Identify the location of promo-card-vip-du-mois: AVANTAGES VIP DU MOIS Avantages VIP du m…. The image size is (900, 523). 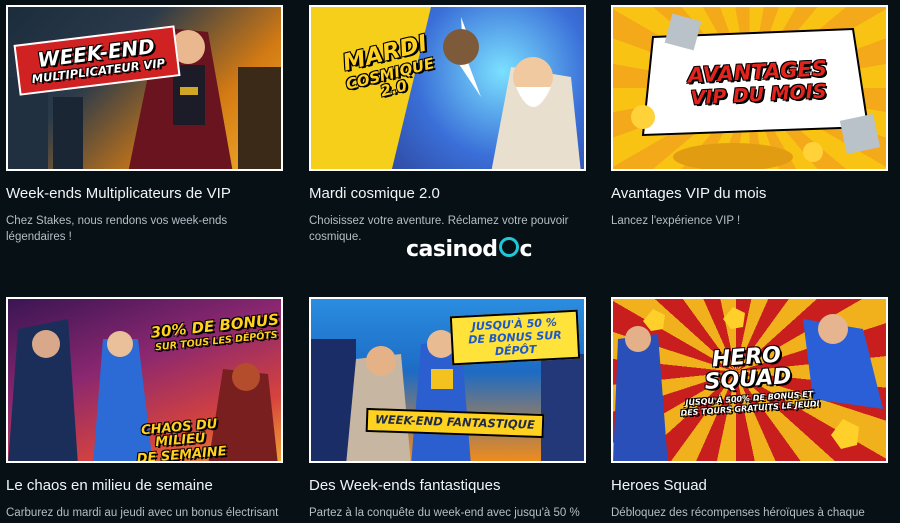
(749, 117).